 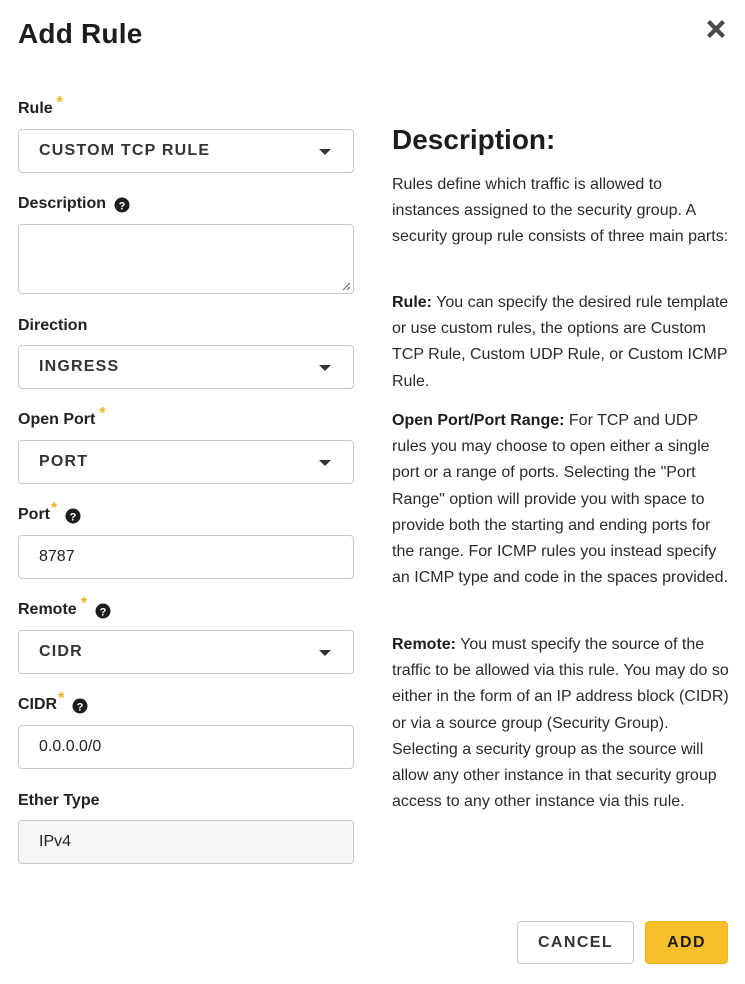 What do you see at coordinates (346, 286) in the screenshot?
I see `resize-handle-icon` at bounding box center [346, 286].